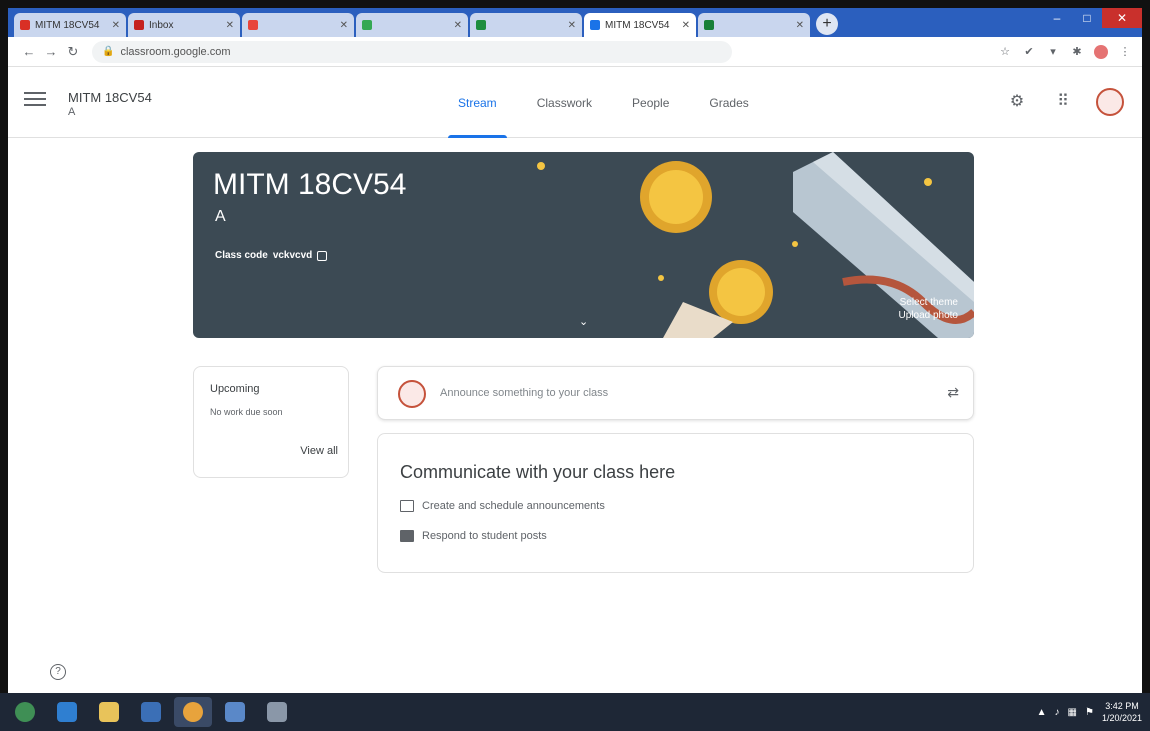  I want to click on window-app-icon, so click(235, 712).